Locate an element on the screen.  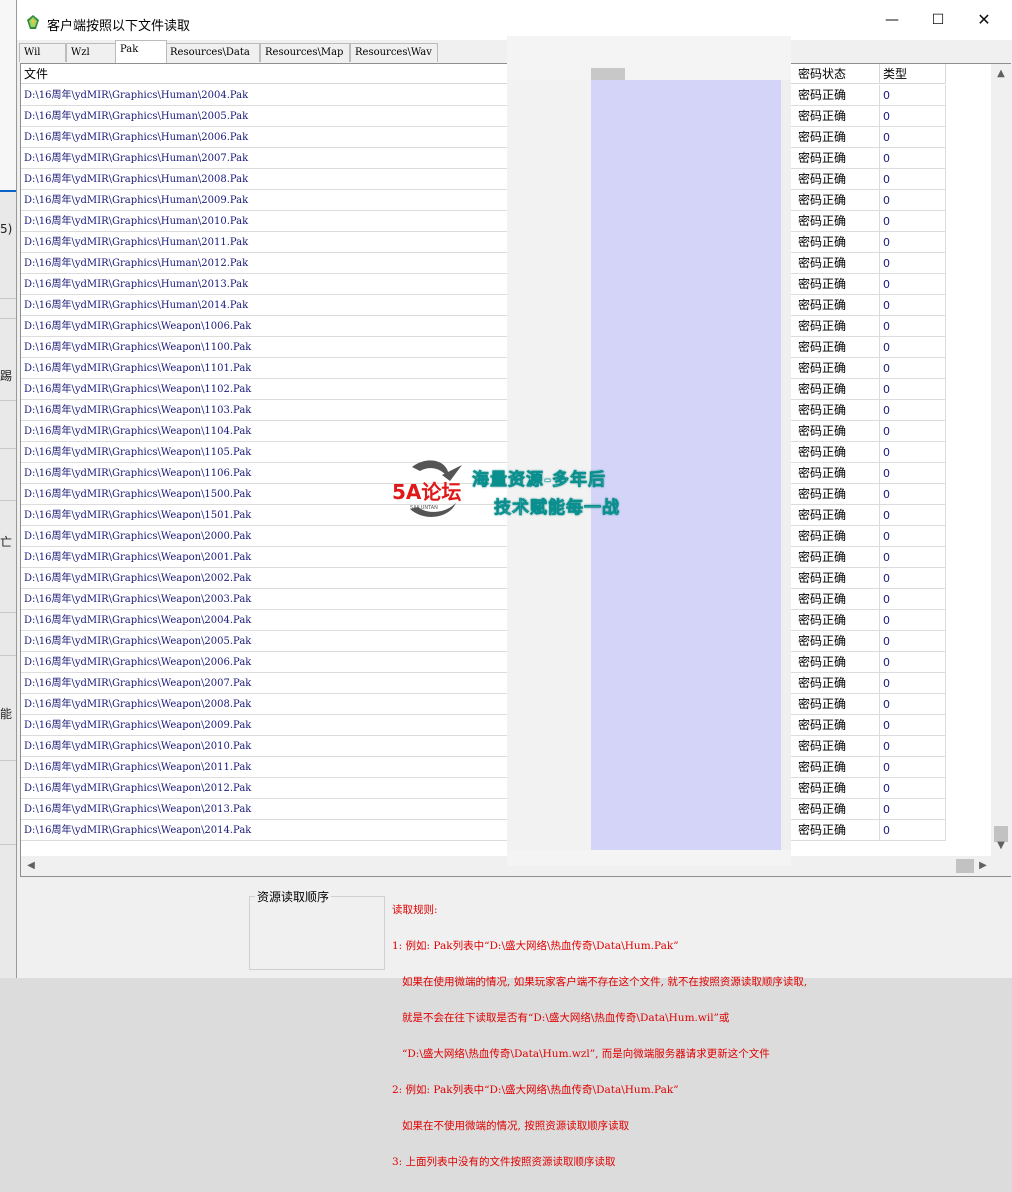
column-header-status: 密码状态 is located at coordinates (837, 74).